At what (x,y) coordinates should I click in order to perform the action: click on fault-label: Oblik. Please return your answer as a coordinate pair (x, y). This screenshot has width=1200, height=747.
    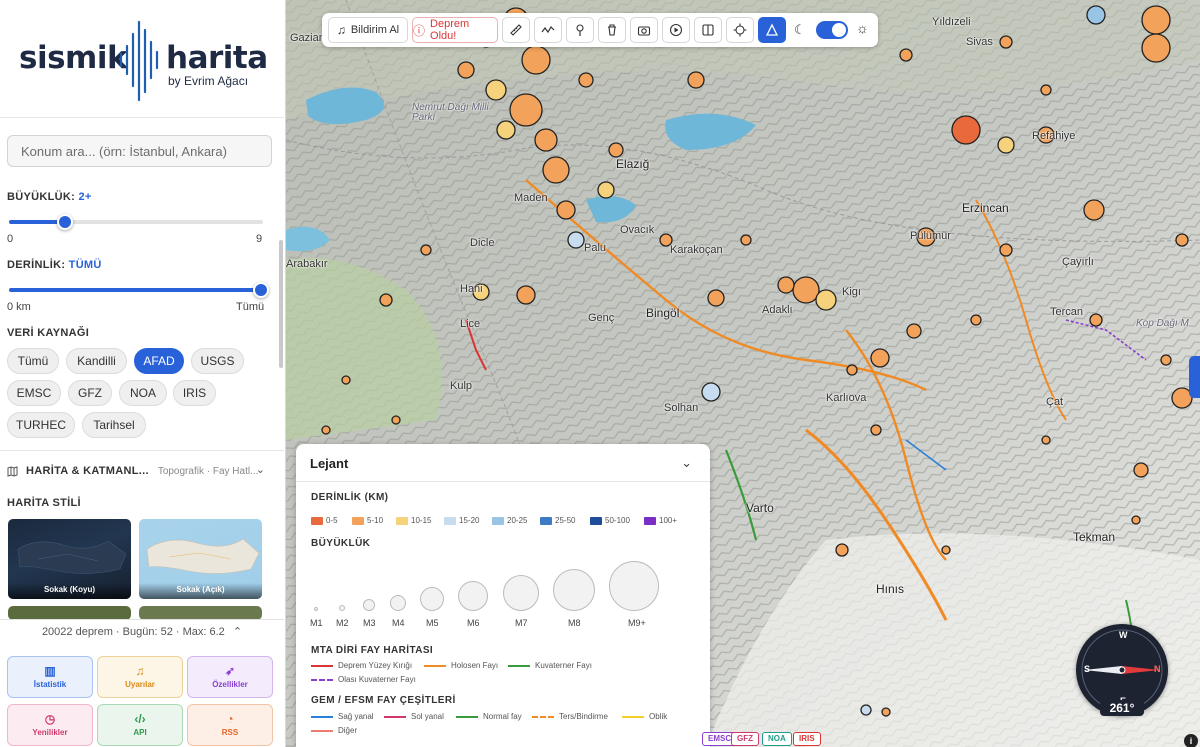
    Looking at the image, I should click on (658, 716).